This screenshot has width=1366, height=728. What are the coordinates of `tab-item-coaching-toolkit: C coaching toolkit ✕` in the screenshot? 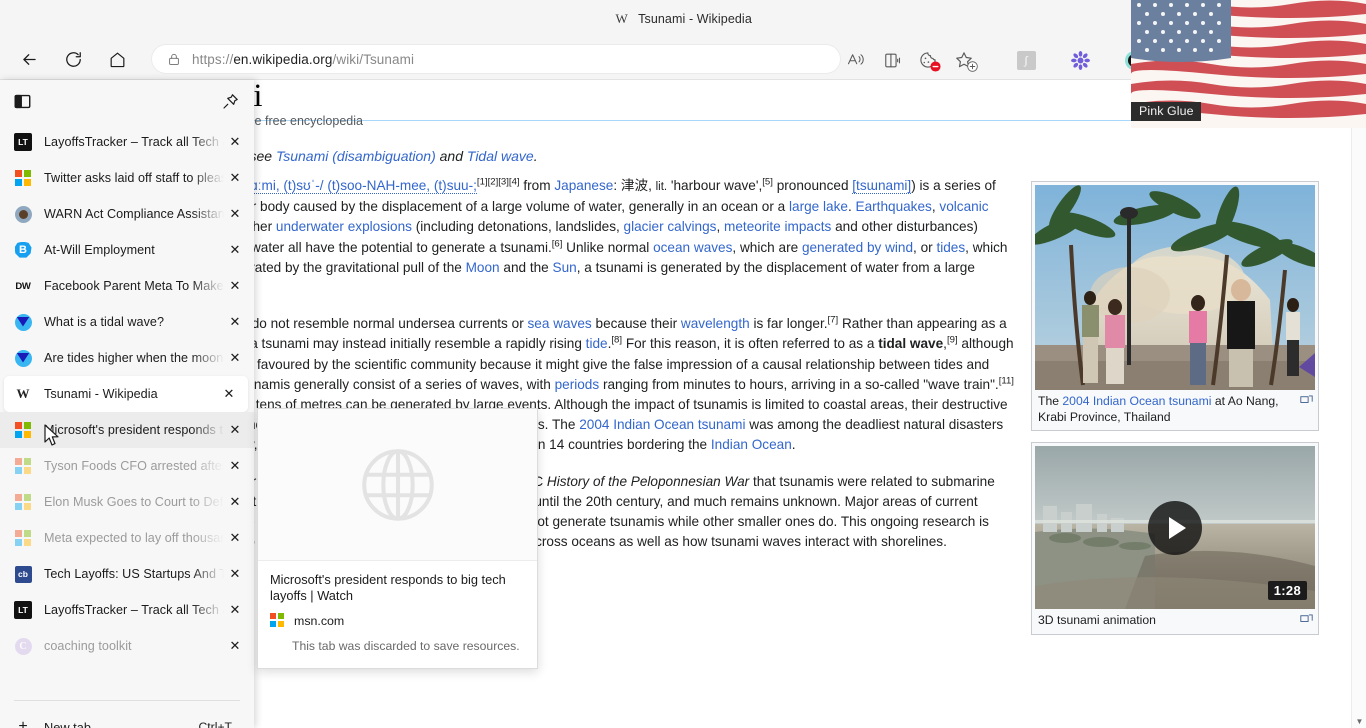 It's located at (127, 646).